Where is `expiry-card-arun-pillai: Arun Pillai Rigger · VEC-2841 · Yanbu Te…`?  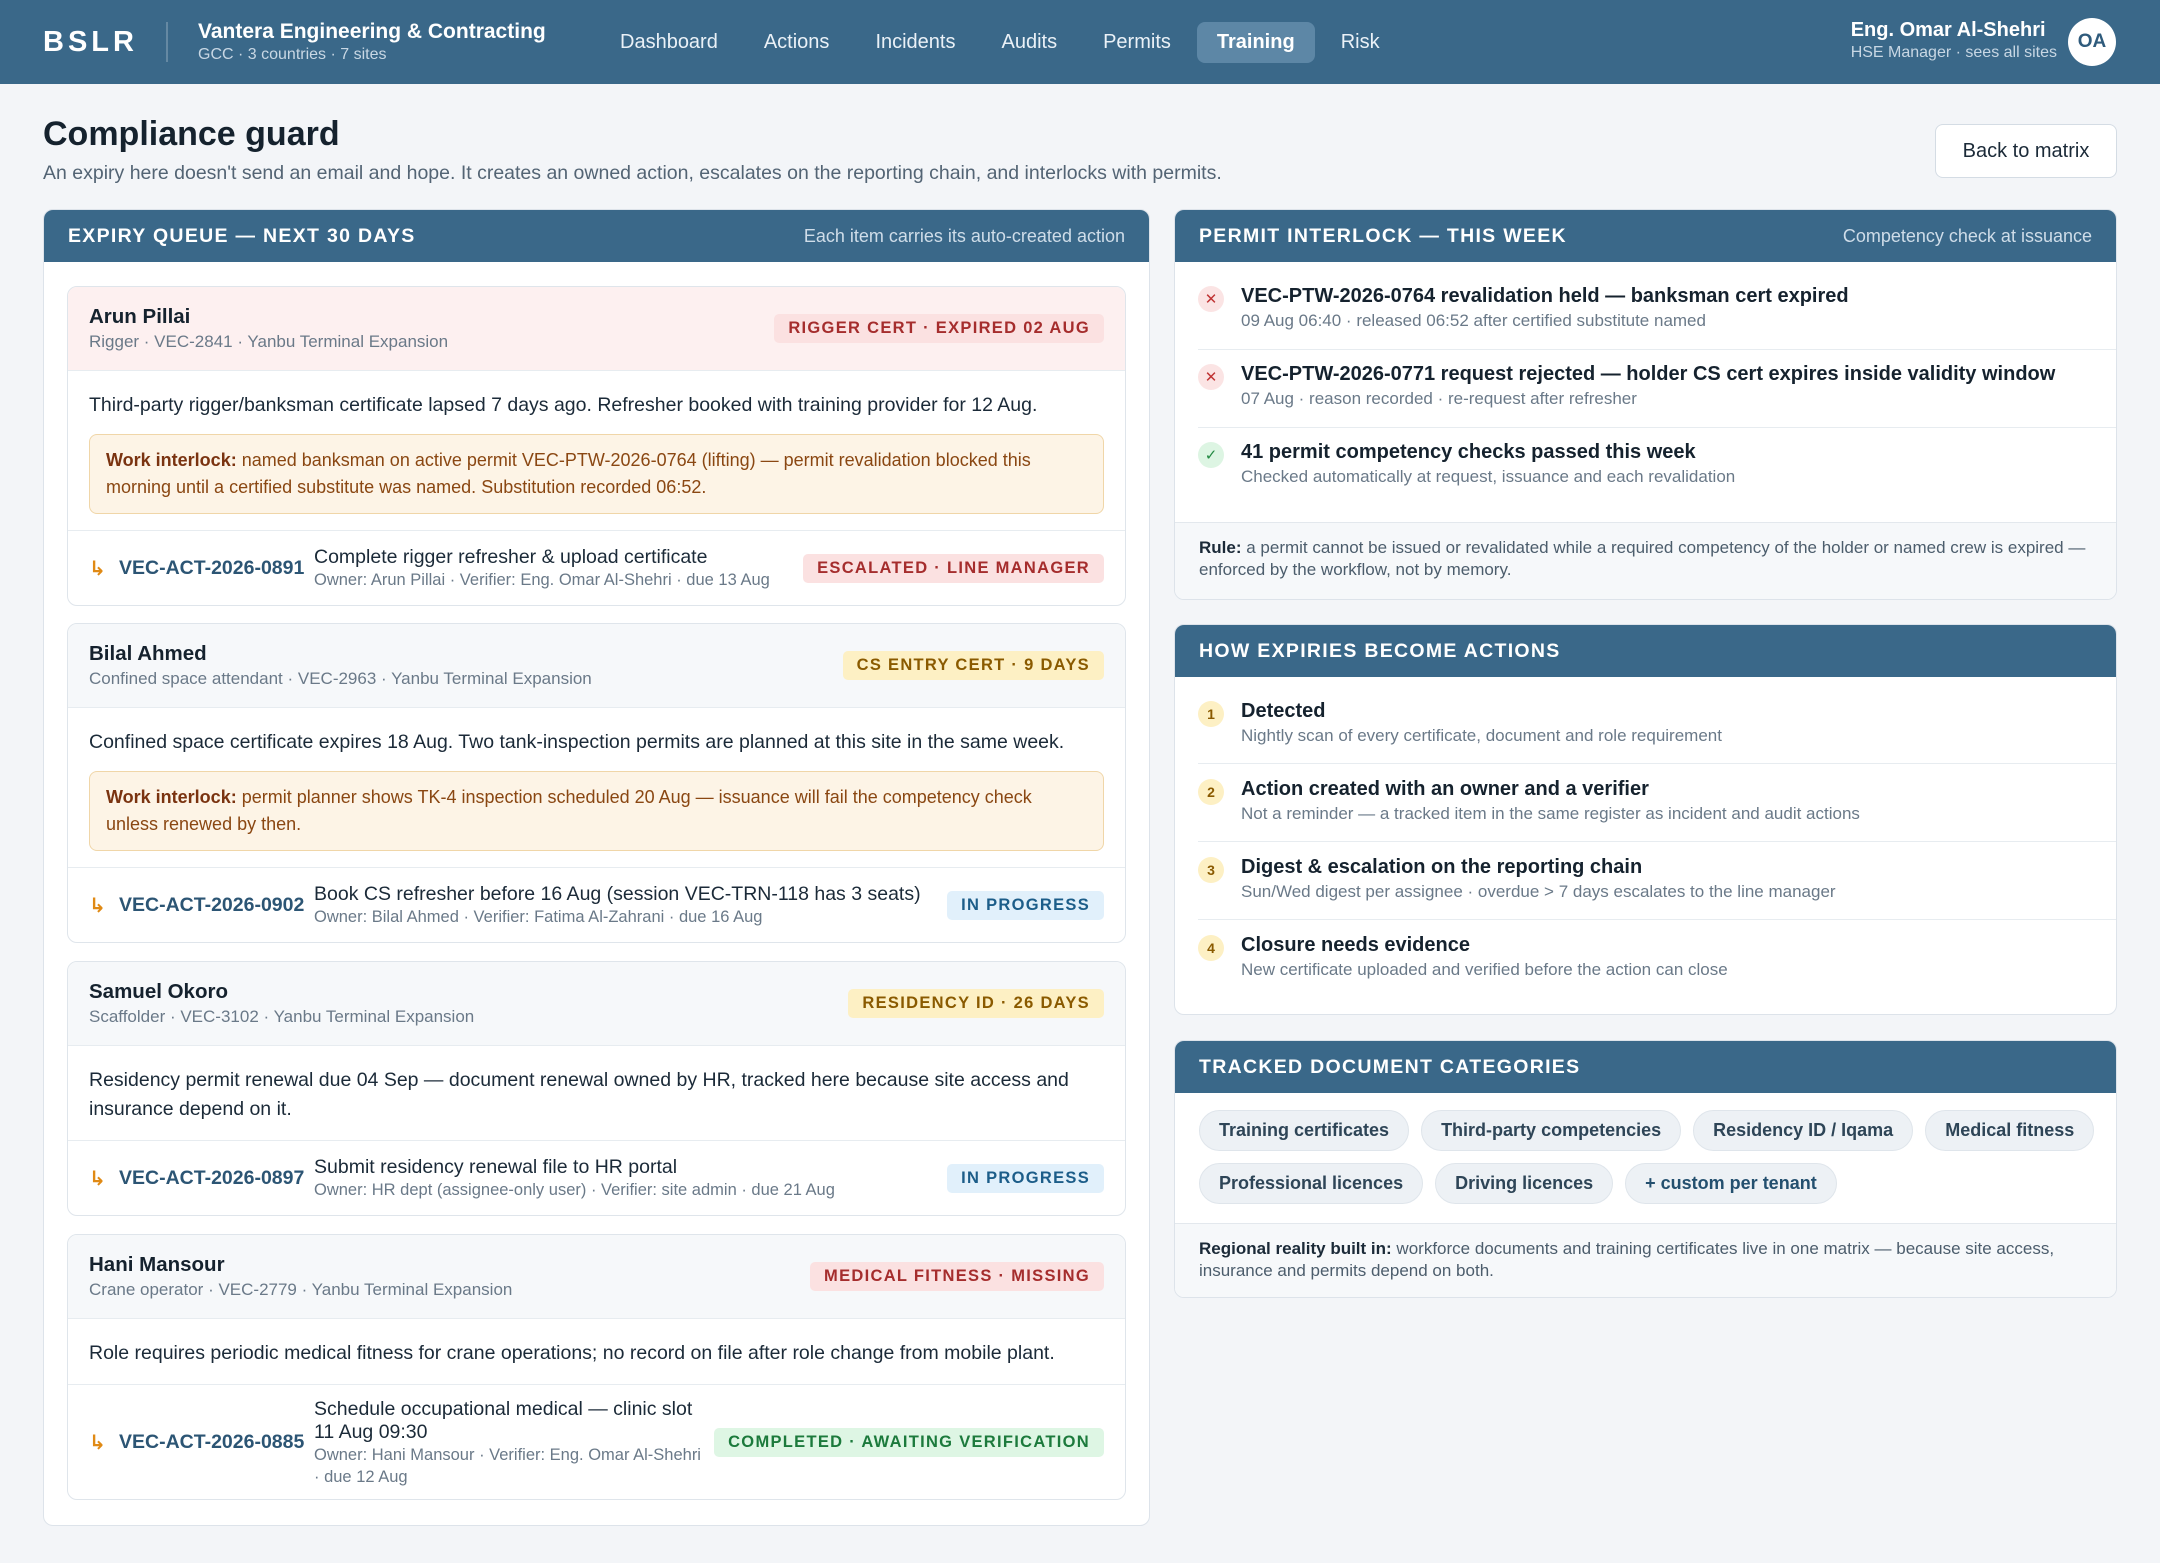 expiry-card-arun-pillai: Arun Pillai Rigger · VEC-2841 · Yanbu Te… is located at coordinates (596, 446).